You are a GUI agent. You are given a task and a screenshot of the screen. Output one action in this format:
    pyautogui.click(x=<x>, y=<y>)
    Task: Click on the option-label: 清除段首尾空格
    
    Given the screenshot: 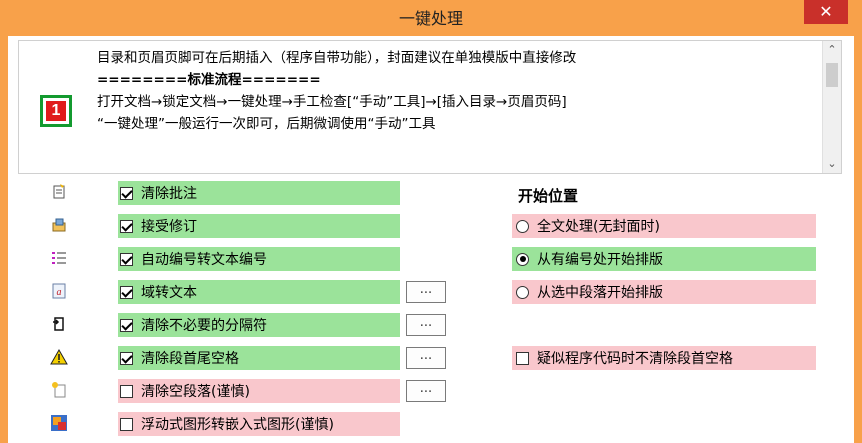 What is the action you would take?
    pyautogui.click(x=190, y=359)
    